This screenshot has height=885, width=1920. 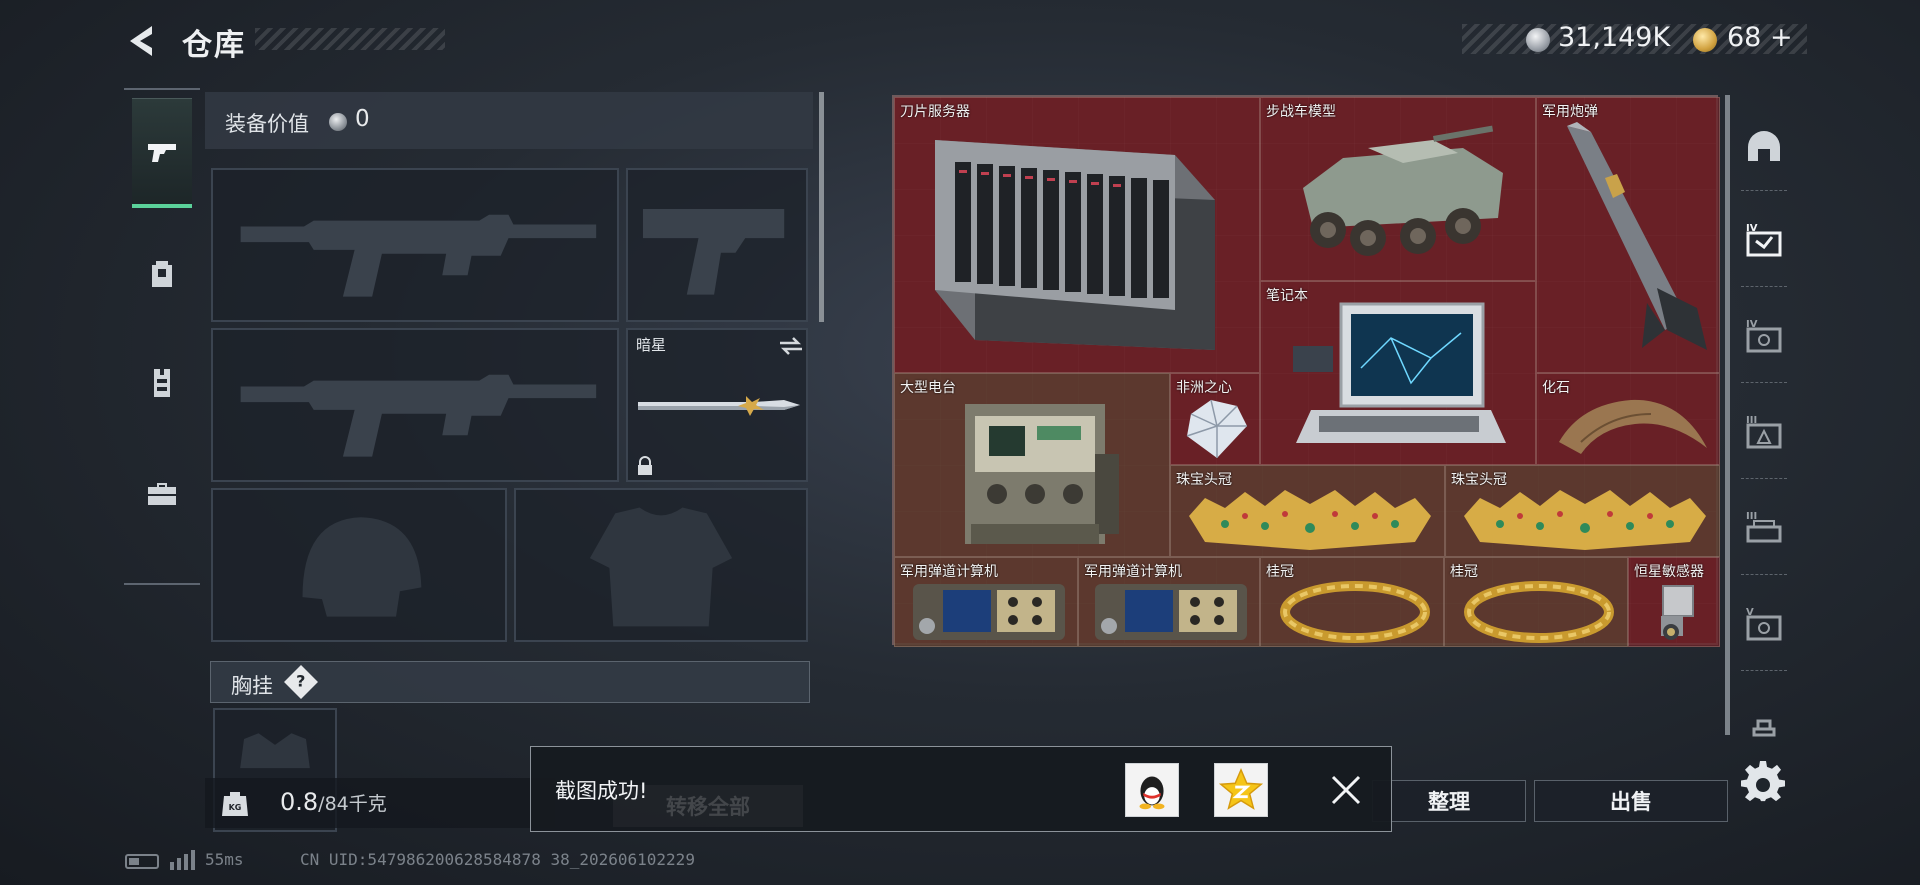 I want to click on stash-item: 军用炮弹, so click(x=1628, y=235).